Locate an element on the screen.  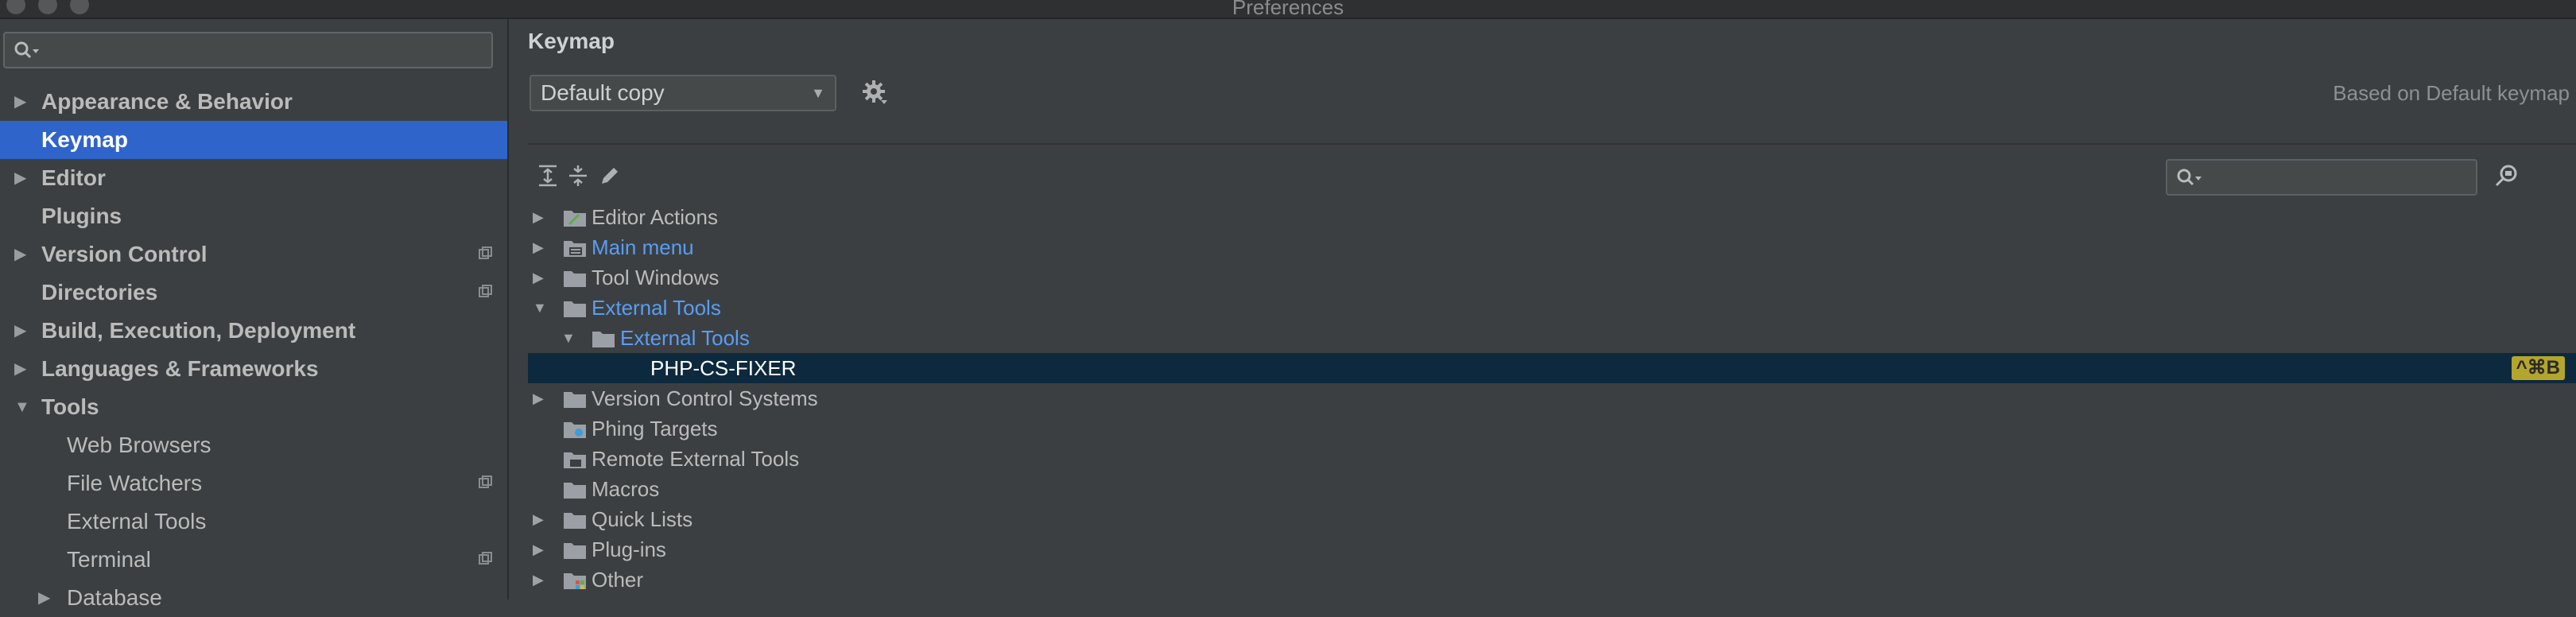
tree-row-label: Quick Lists is located at coordinates (643, 519).